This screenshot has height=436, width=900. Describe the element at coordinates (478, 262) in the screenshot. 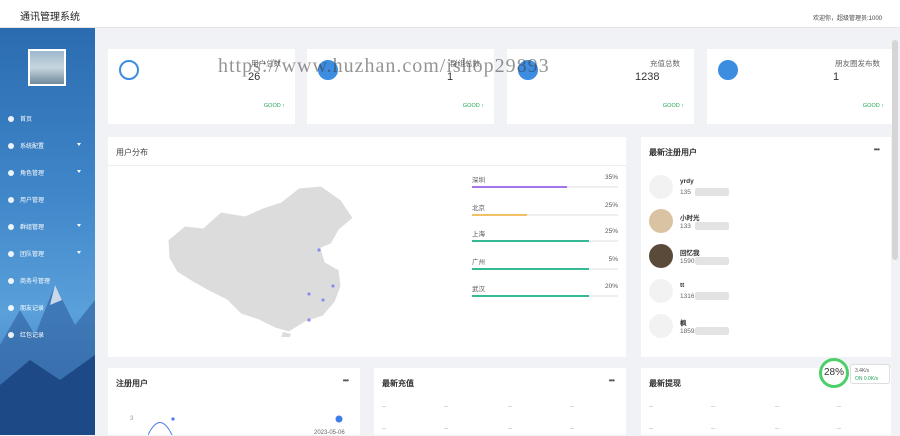

I see `city-name: 广州` at that location.